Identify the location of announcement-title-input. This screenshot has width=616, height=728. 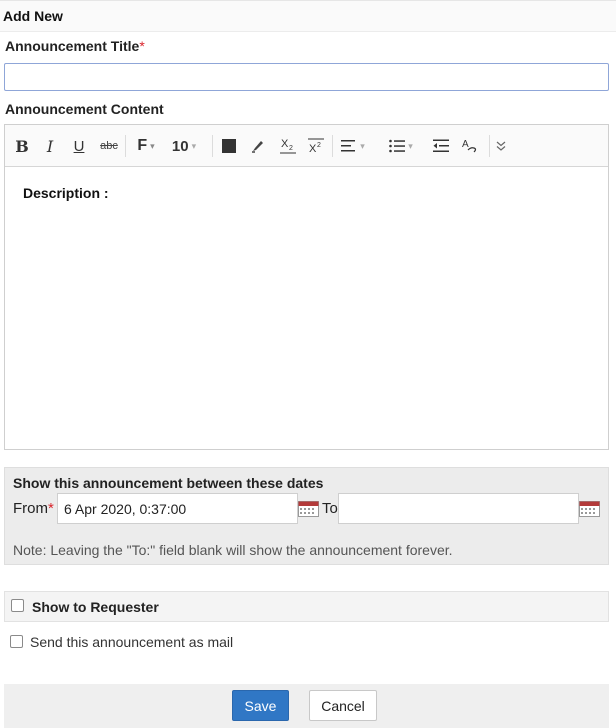
(306, 77).